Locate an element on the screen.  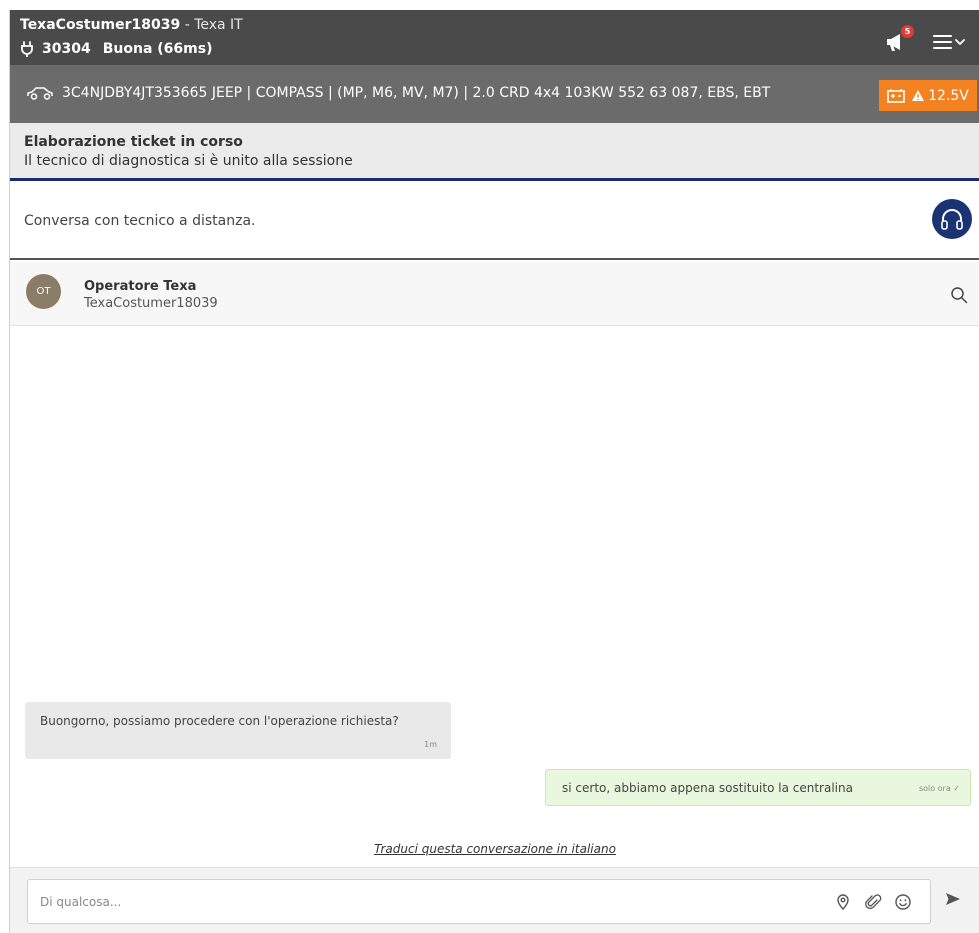
attachment-icon is located at coordinates (873, 902).